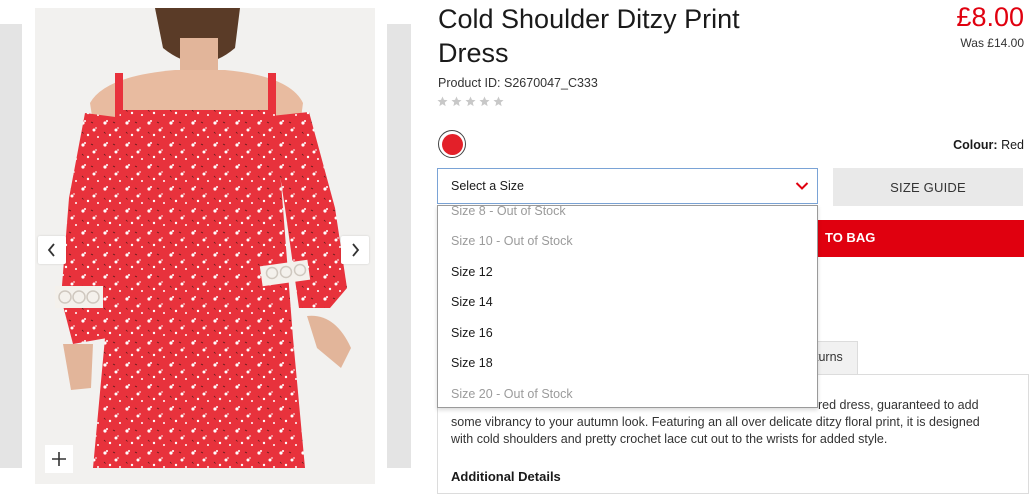 Image resolution: width=1029 pixels, height=494 pixels. What do you see at coordinates (898, 405) in the screenshot?
I see `description-line-1: red dress, guaranteed to add` at bounding box center [898, 405].